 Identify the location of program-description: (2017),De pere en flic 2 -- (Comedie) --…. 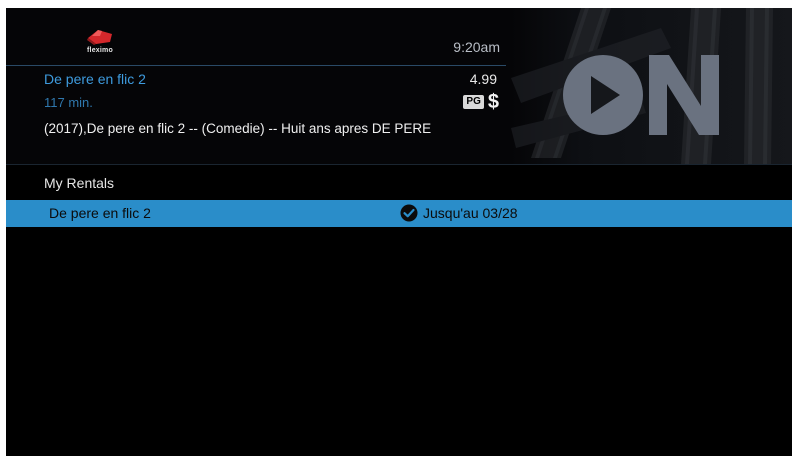
(238, 128).